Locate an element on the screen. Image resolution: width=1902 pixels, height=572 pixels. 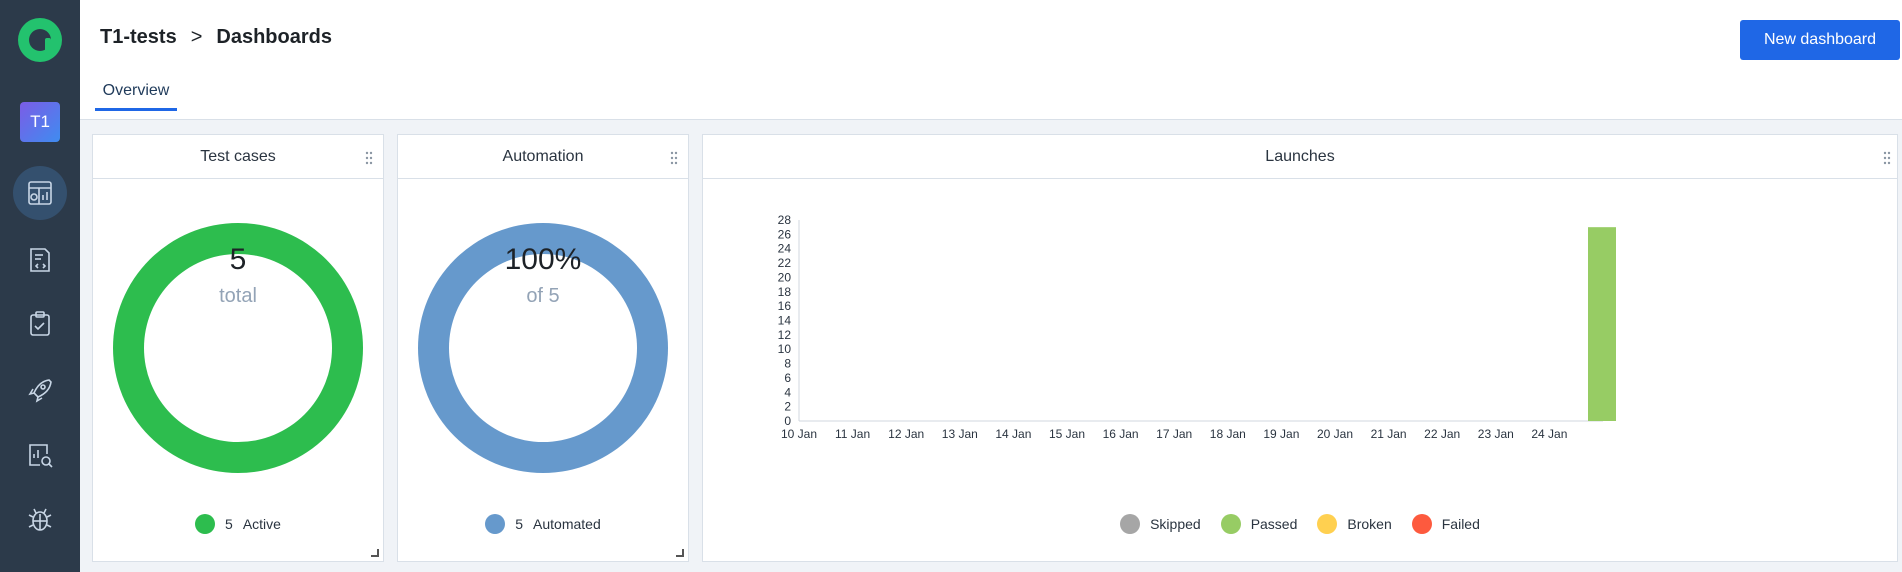
test-cases-icon is located at coordinates (40, 260).